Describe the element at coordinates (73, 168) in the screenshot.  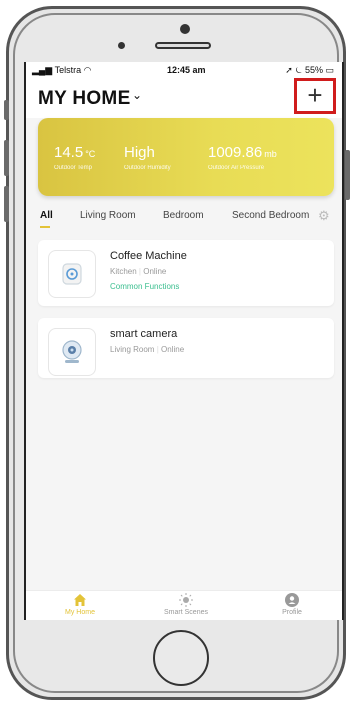
I see `temp-label: Outdoor Temp` at that location.